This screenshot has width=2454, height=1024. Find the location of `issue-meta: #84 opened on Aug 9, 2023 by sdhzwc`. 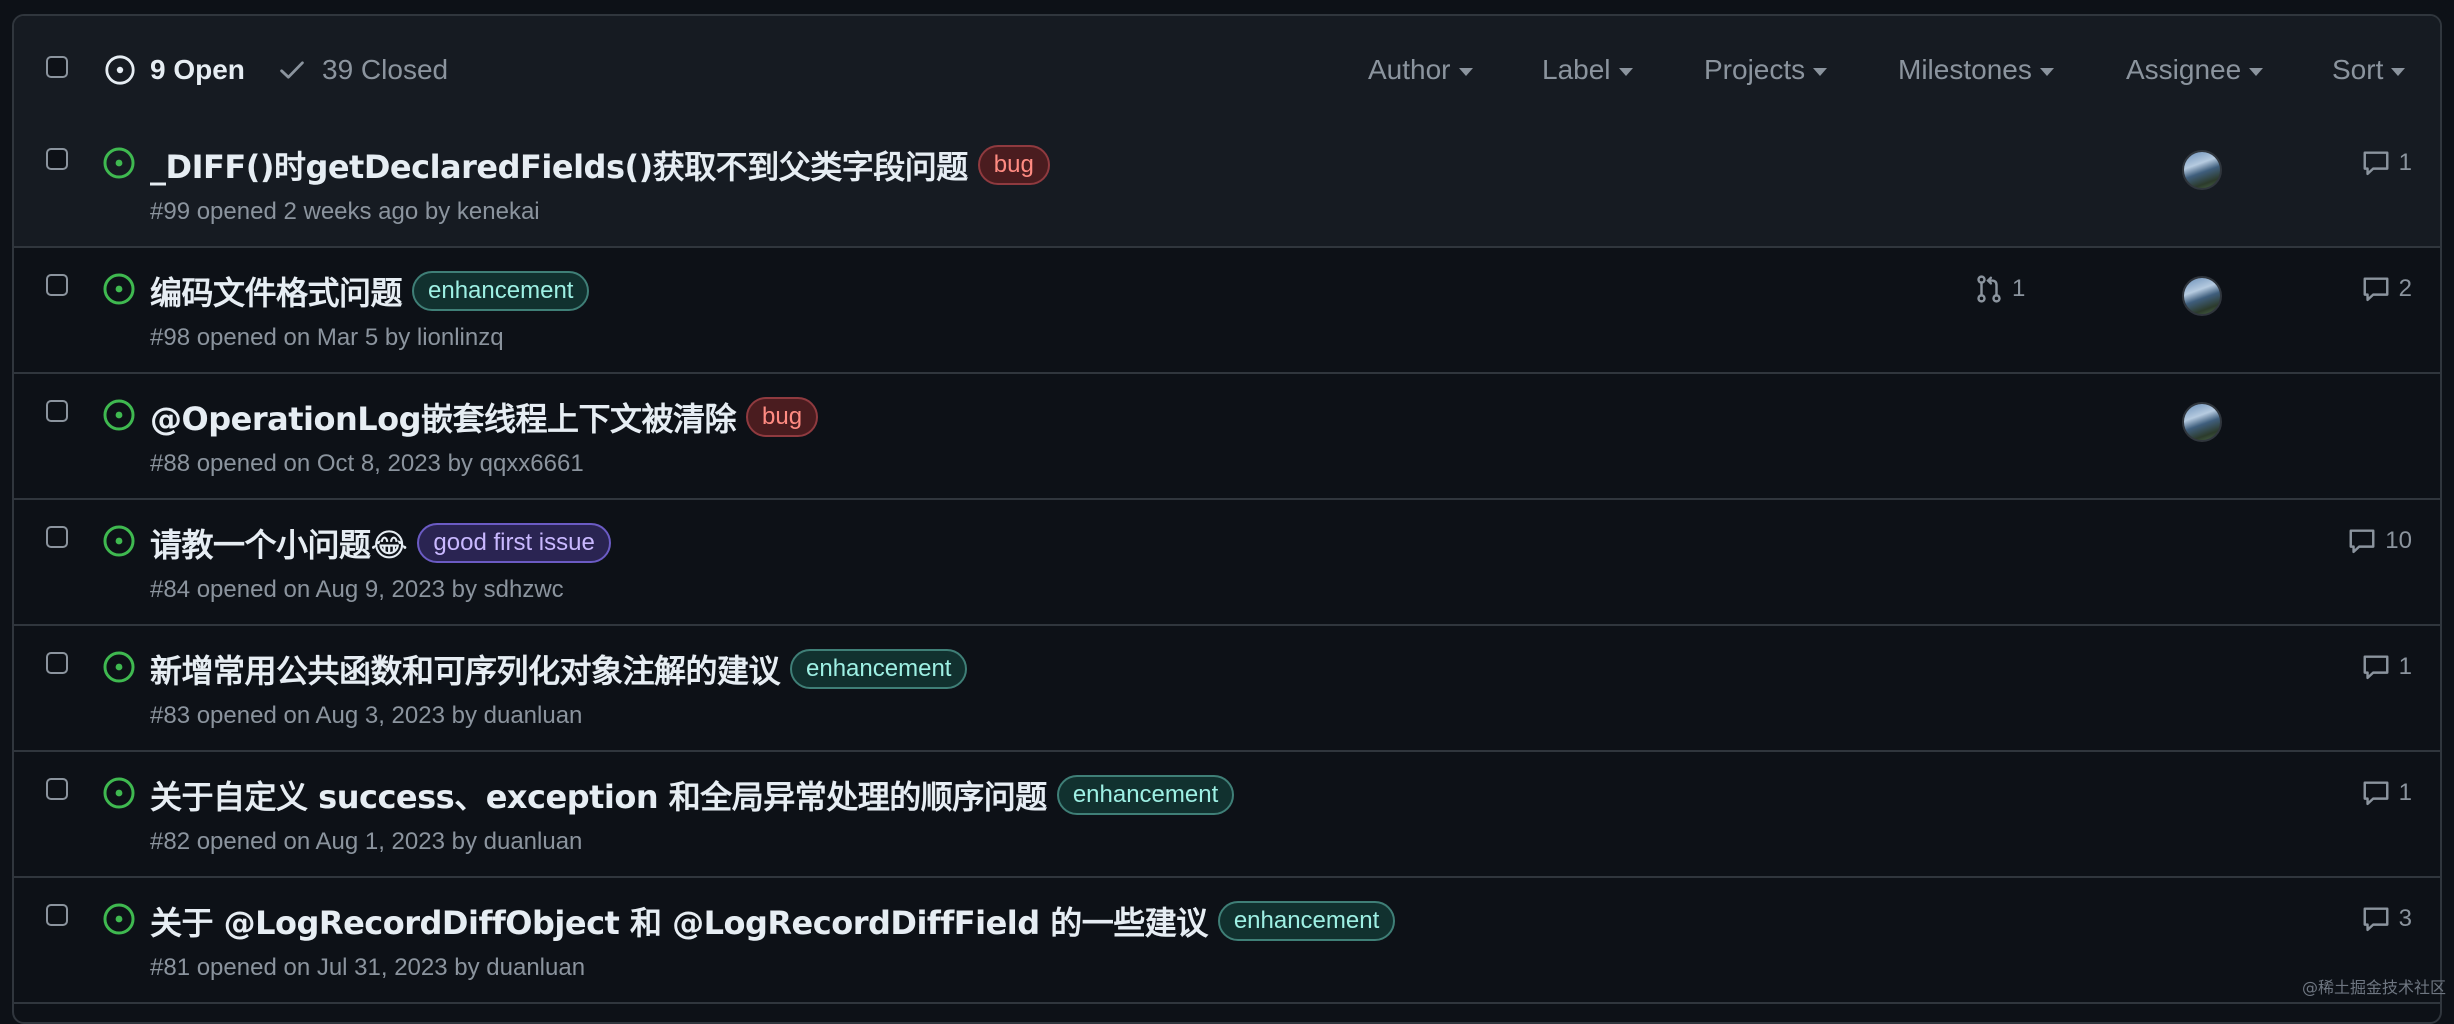

issue-meta: #84 opened on Aug 9, 2023 by sdhzwc is located at coordinates (357, 590).